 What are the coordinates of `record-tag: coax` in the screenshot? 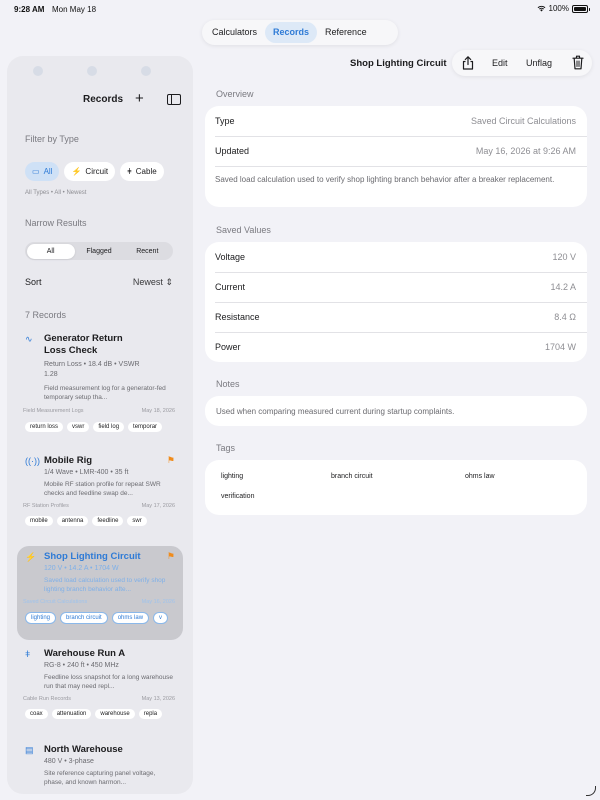 It's located at (36, 714).